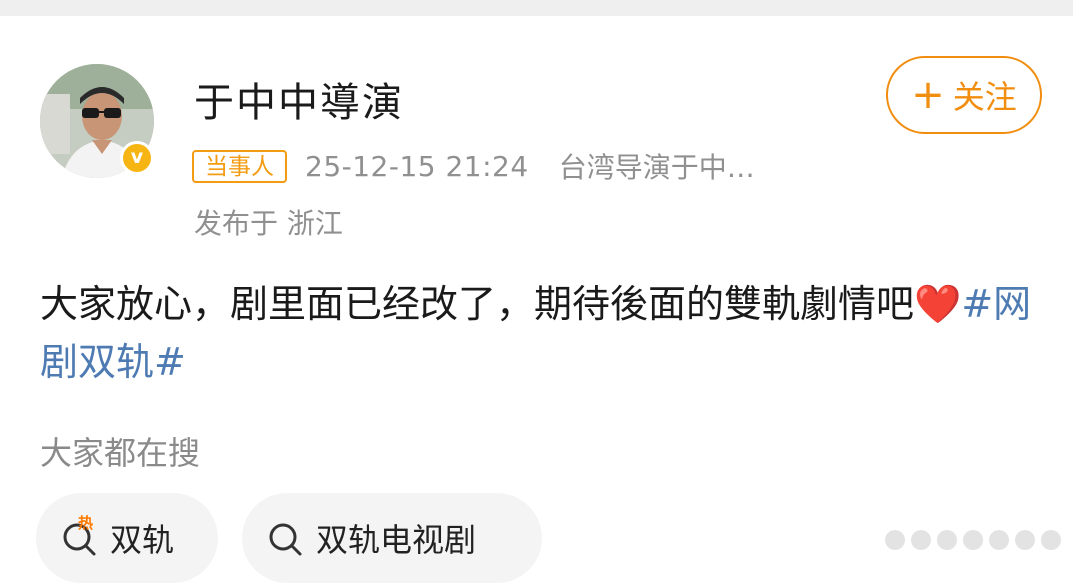  I want to click on follow-label: 关注, so click(984, 97).